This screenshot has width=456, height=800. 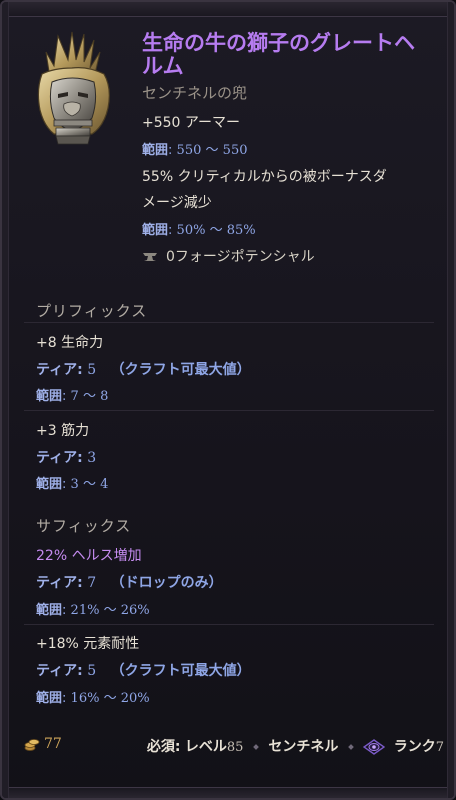 I want to click on implicit-crit-reduction-line1: 55% クリティカルからの被ボーナスダ, so click(x=264, y=177).